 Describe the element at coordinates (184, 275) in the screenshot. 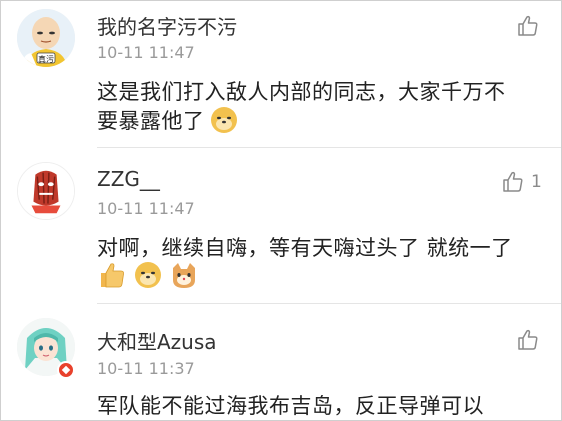

I see `cat-emoji` at that location.